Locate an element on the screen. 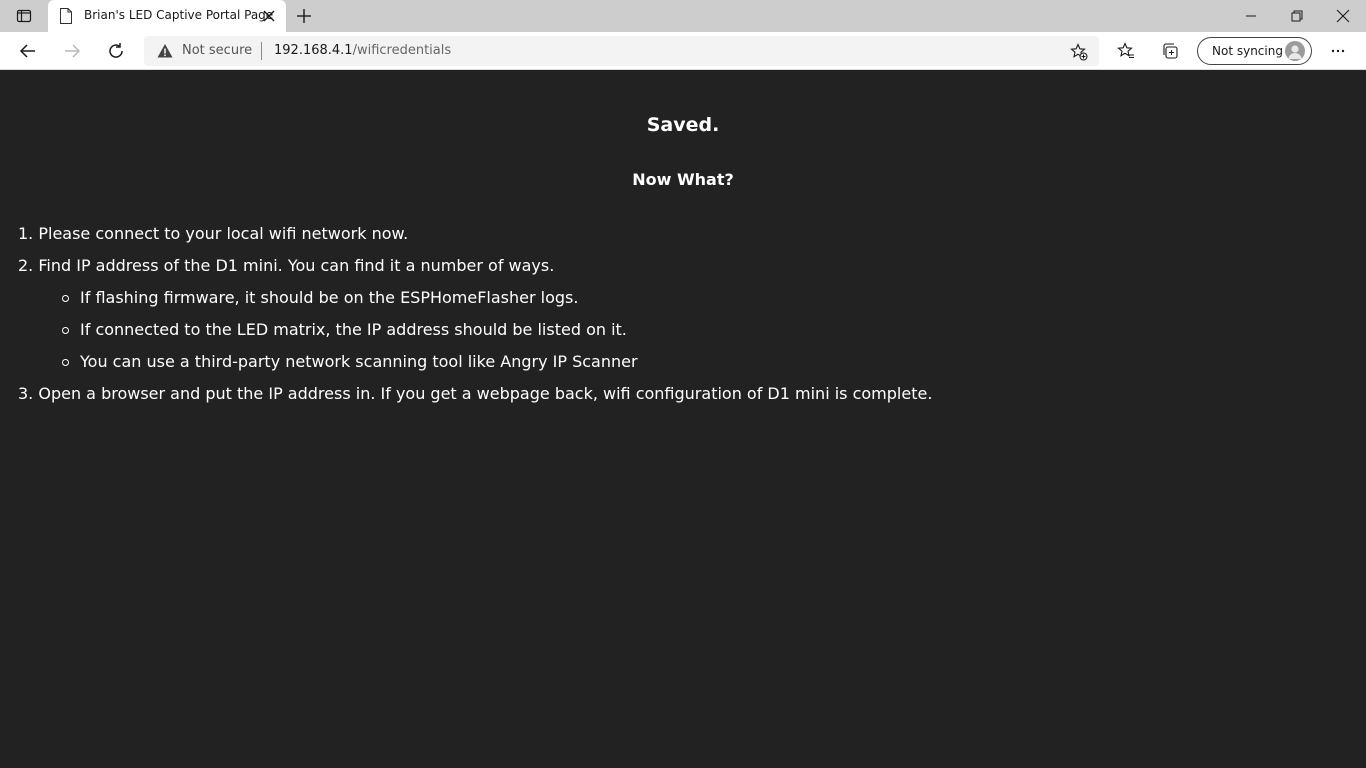  tab-actions-icon is located at coordinates (24, 16).